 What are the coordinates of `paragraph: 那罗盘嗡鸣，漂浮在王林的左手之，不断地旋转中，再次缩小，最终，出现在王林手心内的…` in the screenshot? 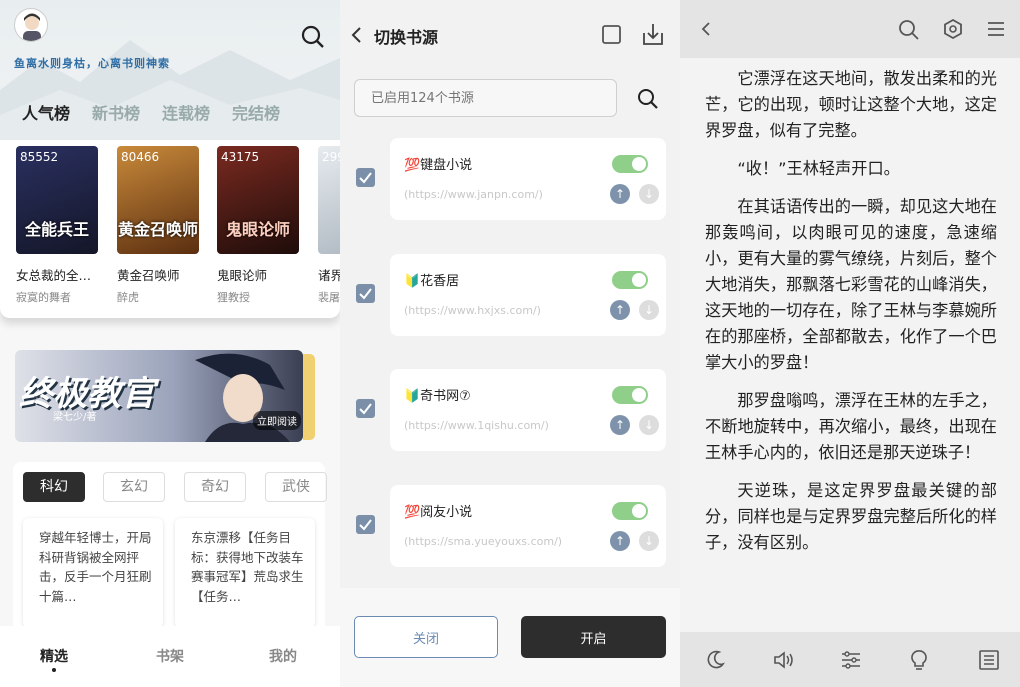 It's located at (851, 426).